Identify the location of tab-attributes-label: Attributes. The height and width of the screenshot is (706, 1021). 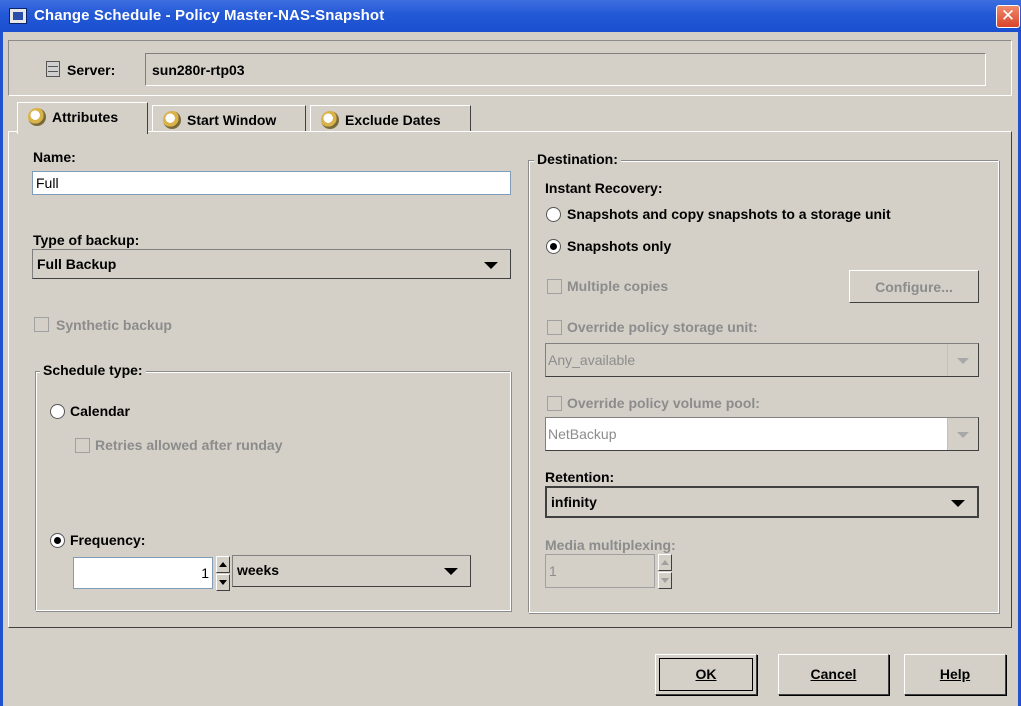
(85, 117).